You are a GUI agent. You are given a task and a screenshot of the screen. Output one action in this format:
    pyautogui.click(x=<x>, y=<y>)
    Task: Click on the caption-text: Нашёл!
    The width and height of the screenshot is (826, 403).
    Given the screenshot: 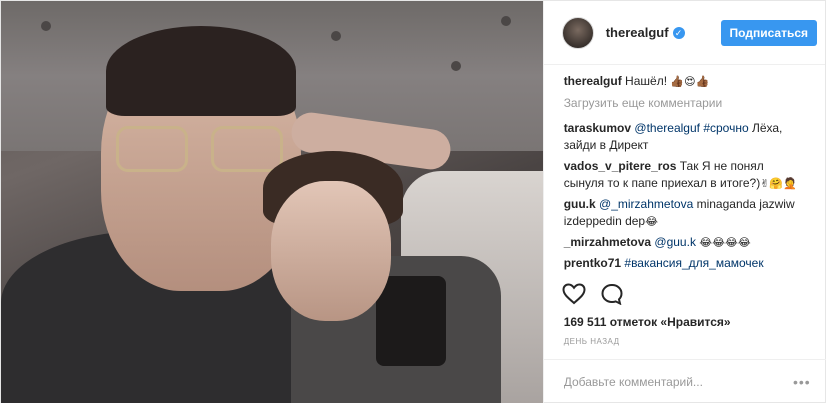 What is the action you would take?
    pyautogui.click(x=646, y=81)
    